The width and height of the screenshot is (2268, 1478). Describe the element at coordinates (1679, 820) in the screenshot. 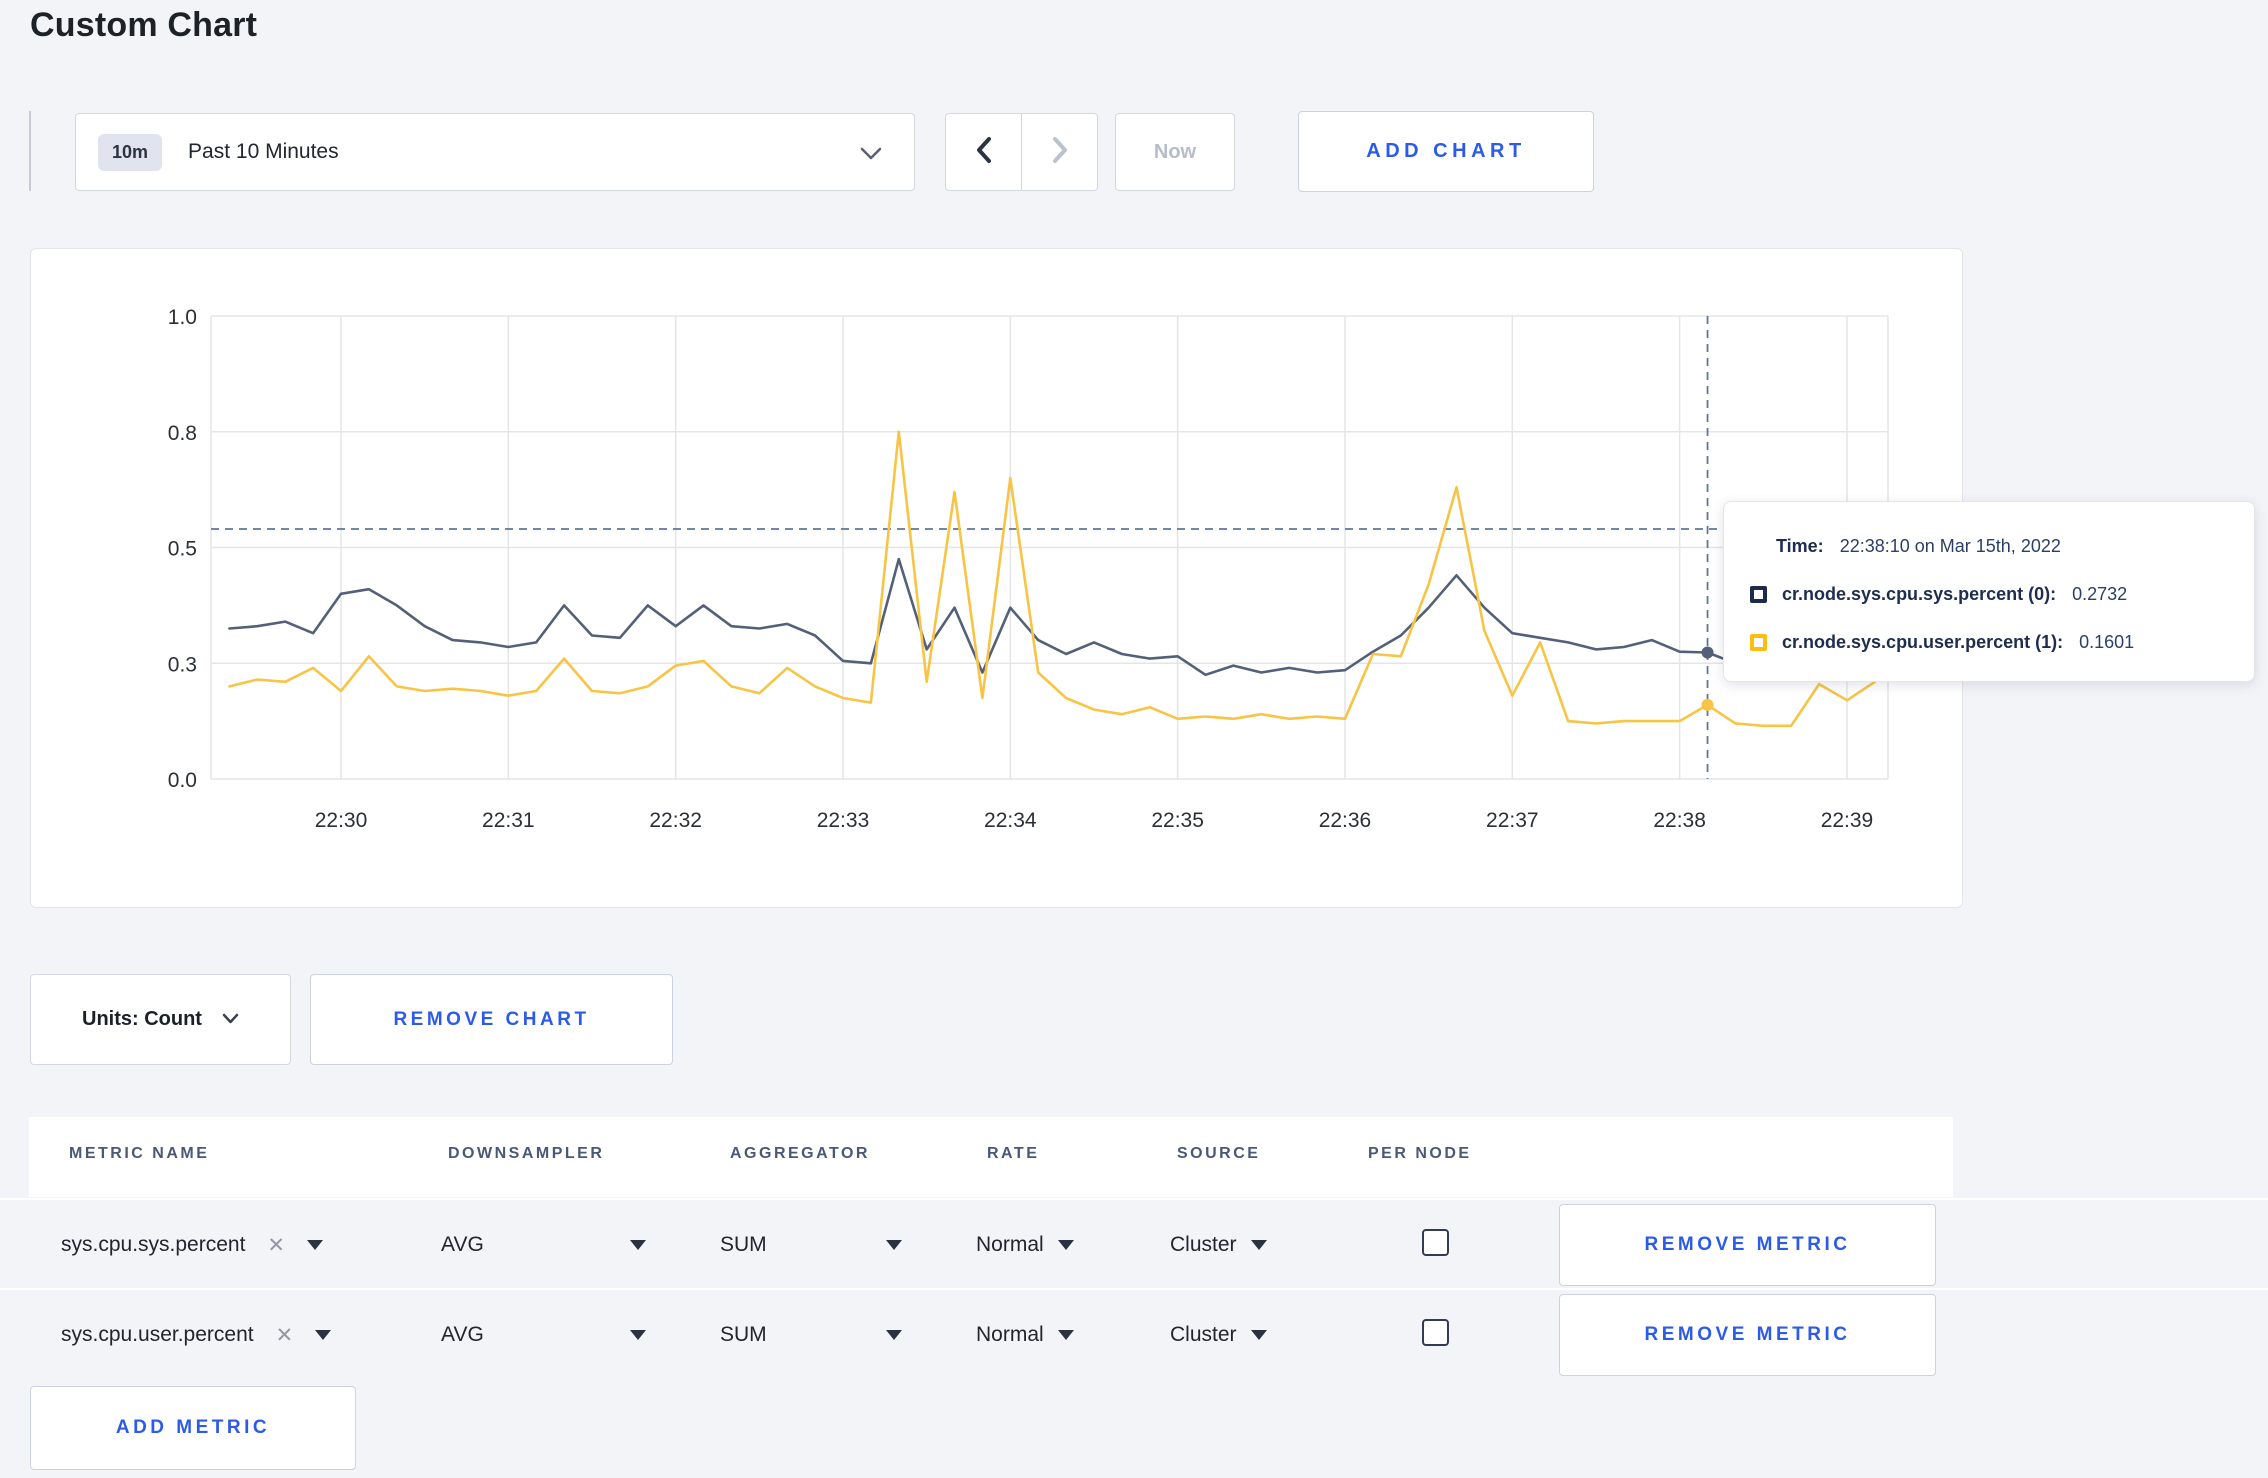

I see `svg-text: 22:38` at that location.